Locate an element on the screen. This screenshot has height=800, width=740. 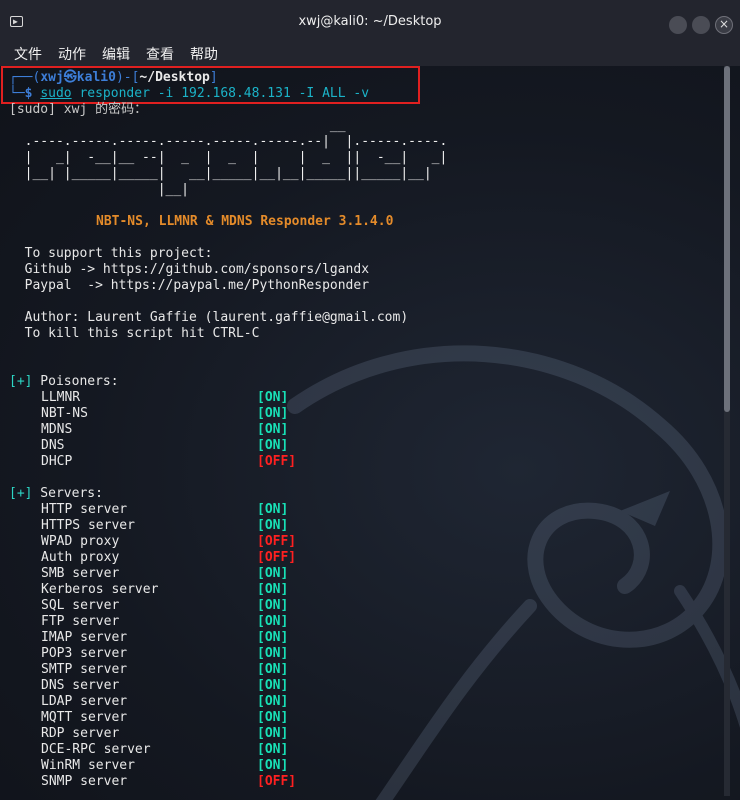
poisoner-row: MDNS [ON] is located at coordinates (164, 430).